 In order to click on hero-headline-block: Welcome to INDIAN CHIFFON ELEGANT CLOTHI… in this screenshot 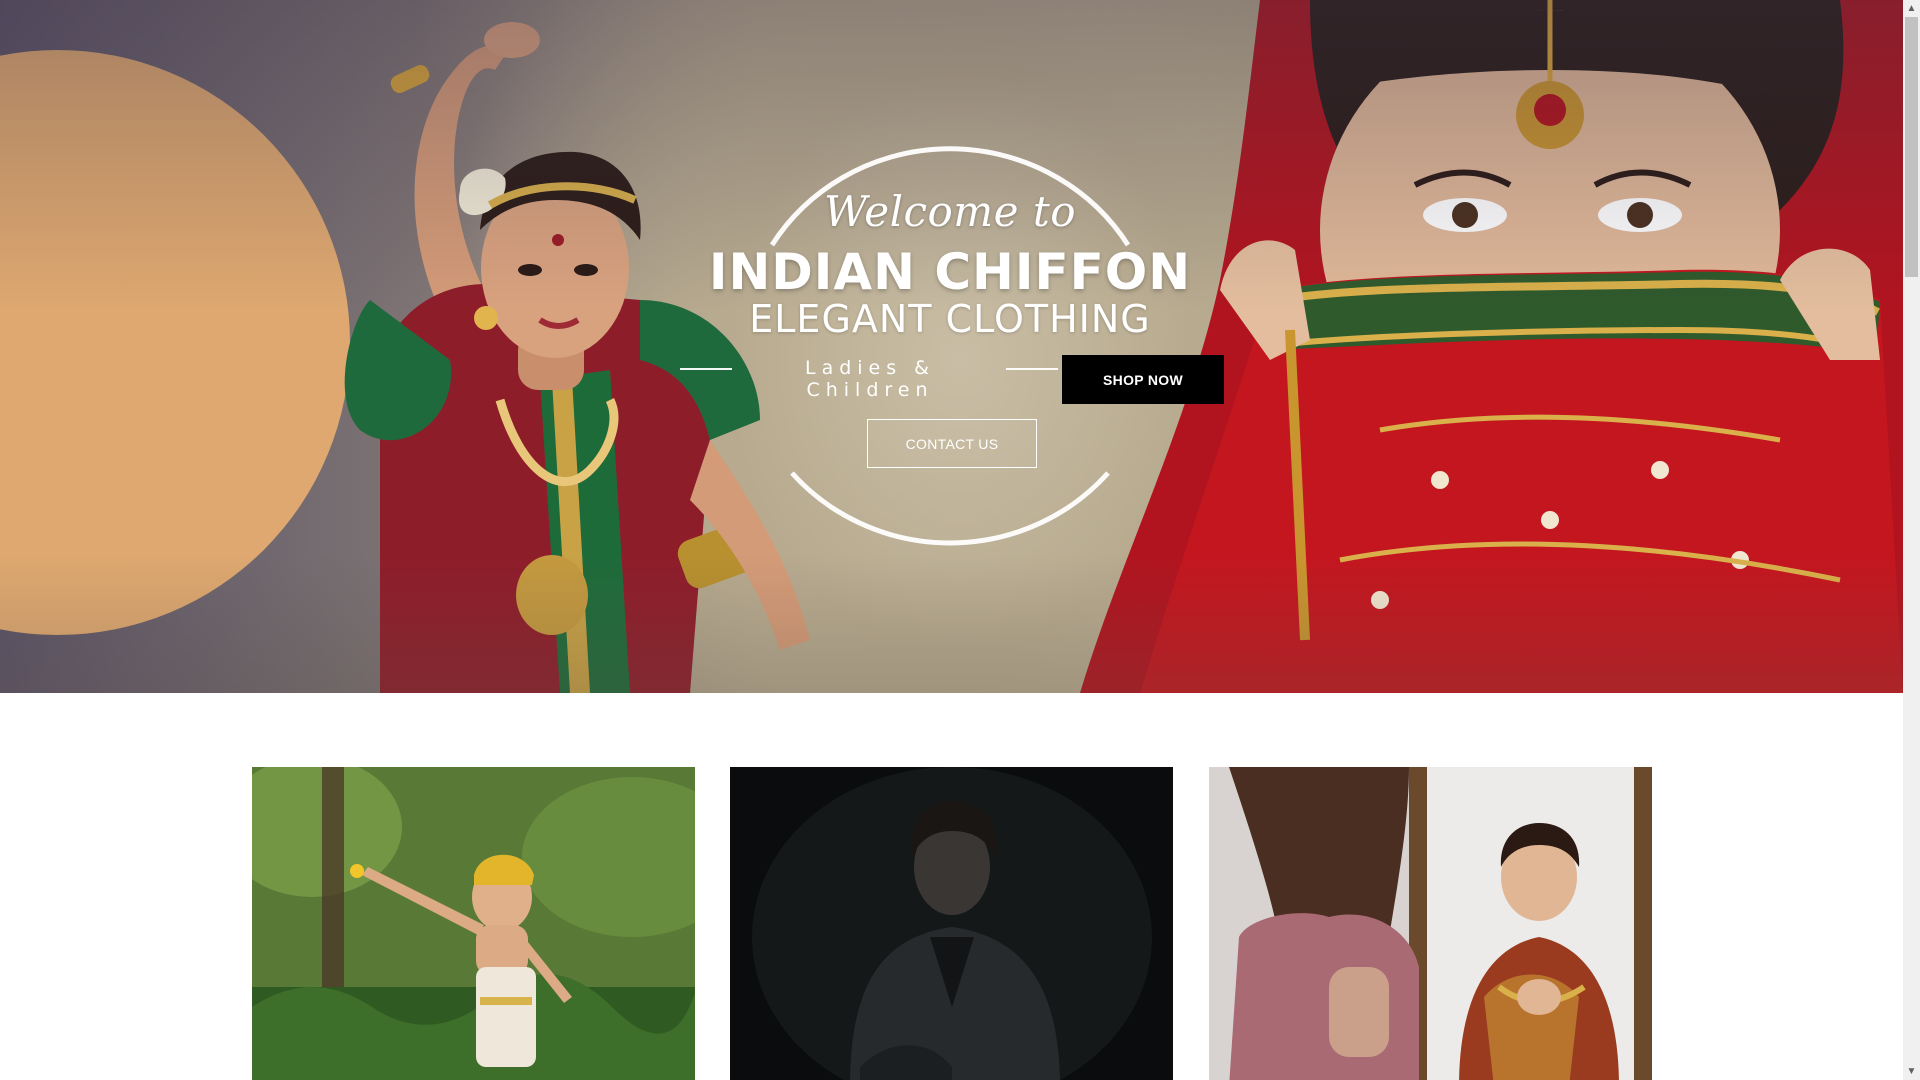, I will do `click(952, 345)`.